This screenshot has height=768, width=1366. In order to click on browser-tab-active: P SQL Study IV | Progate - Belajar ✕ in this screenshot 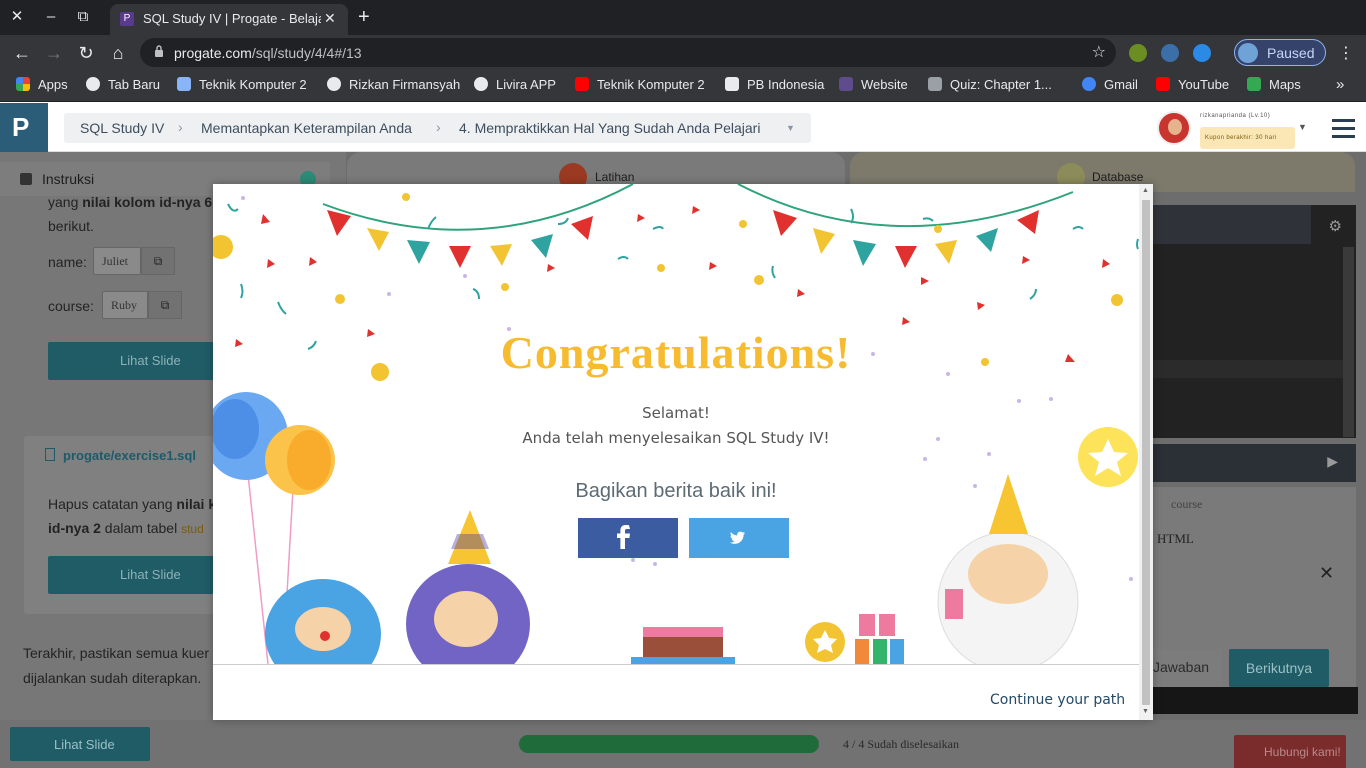, I will do `click(229, 19)`.